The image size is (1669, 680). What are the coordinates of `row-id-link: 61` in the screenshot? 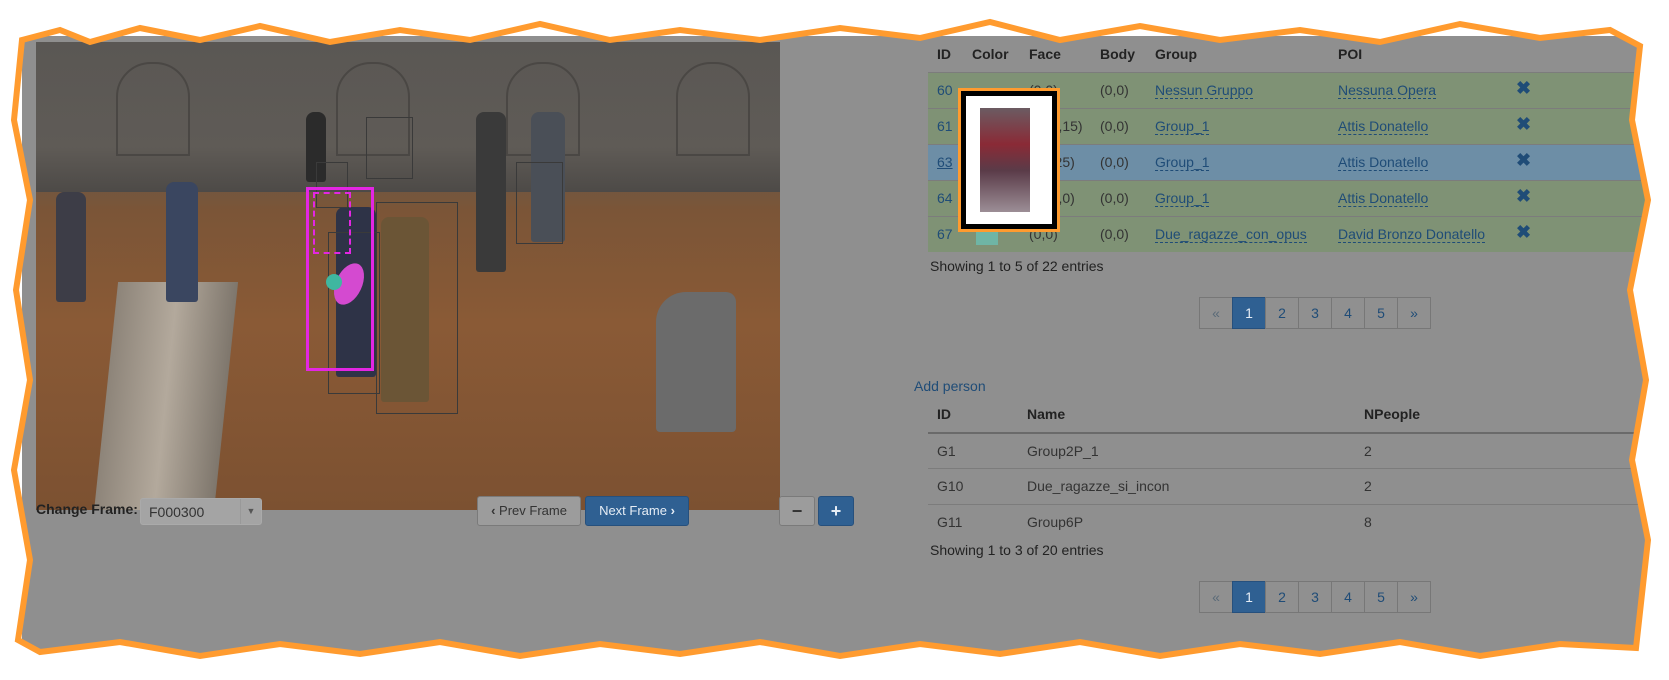 It's located at (945, 126).